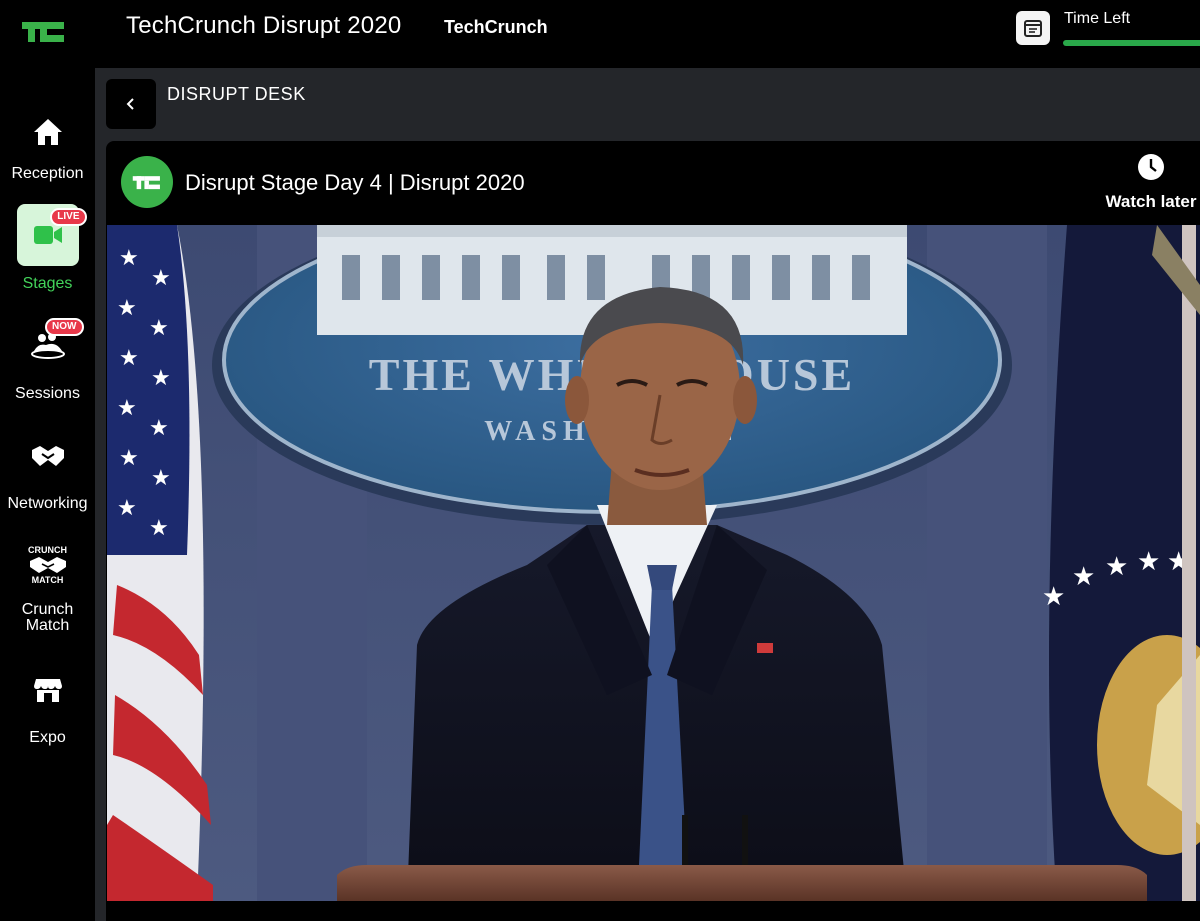 This screenshot has height=921, width=1200. Describe the element at coordinates (47, 550) in the screenshot. I see `crunch-match-icon-text-top: CRUNCH` at that location.